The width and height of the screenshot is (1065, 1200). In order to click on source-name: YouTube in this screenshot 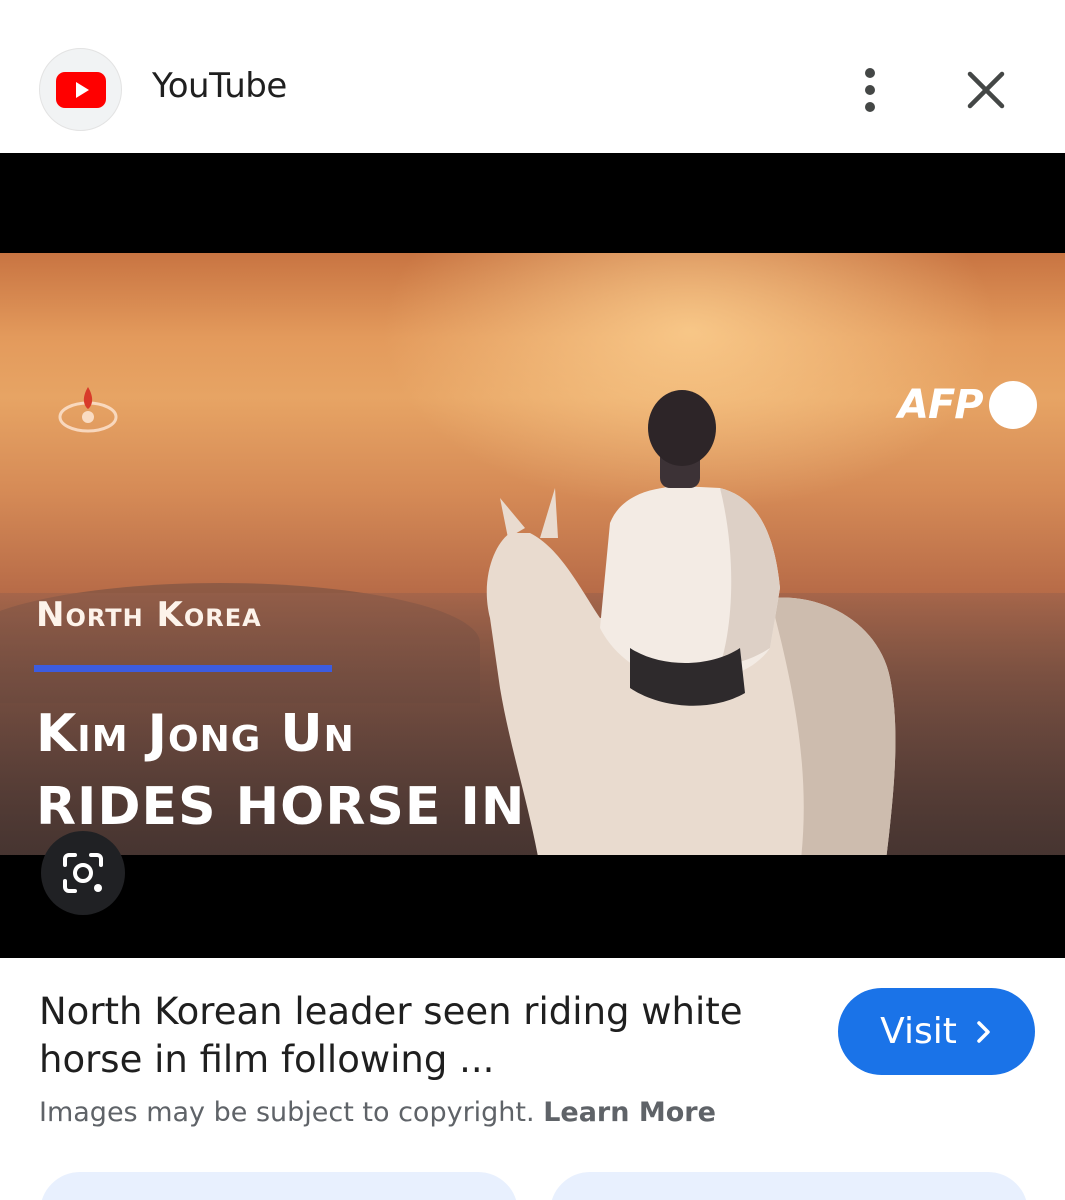, I will do `click(219, 86)`.